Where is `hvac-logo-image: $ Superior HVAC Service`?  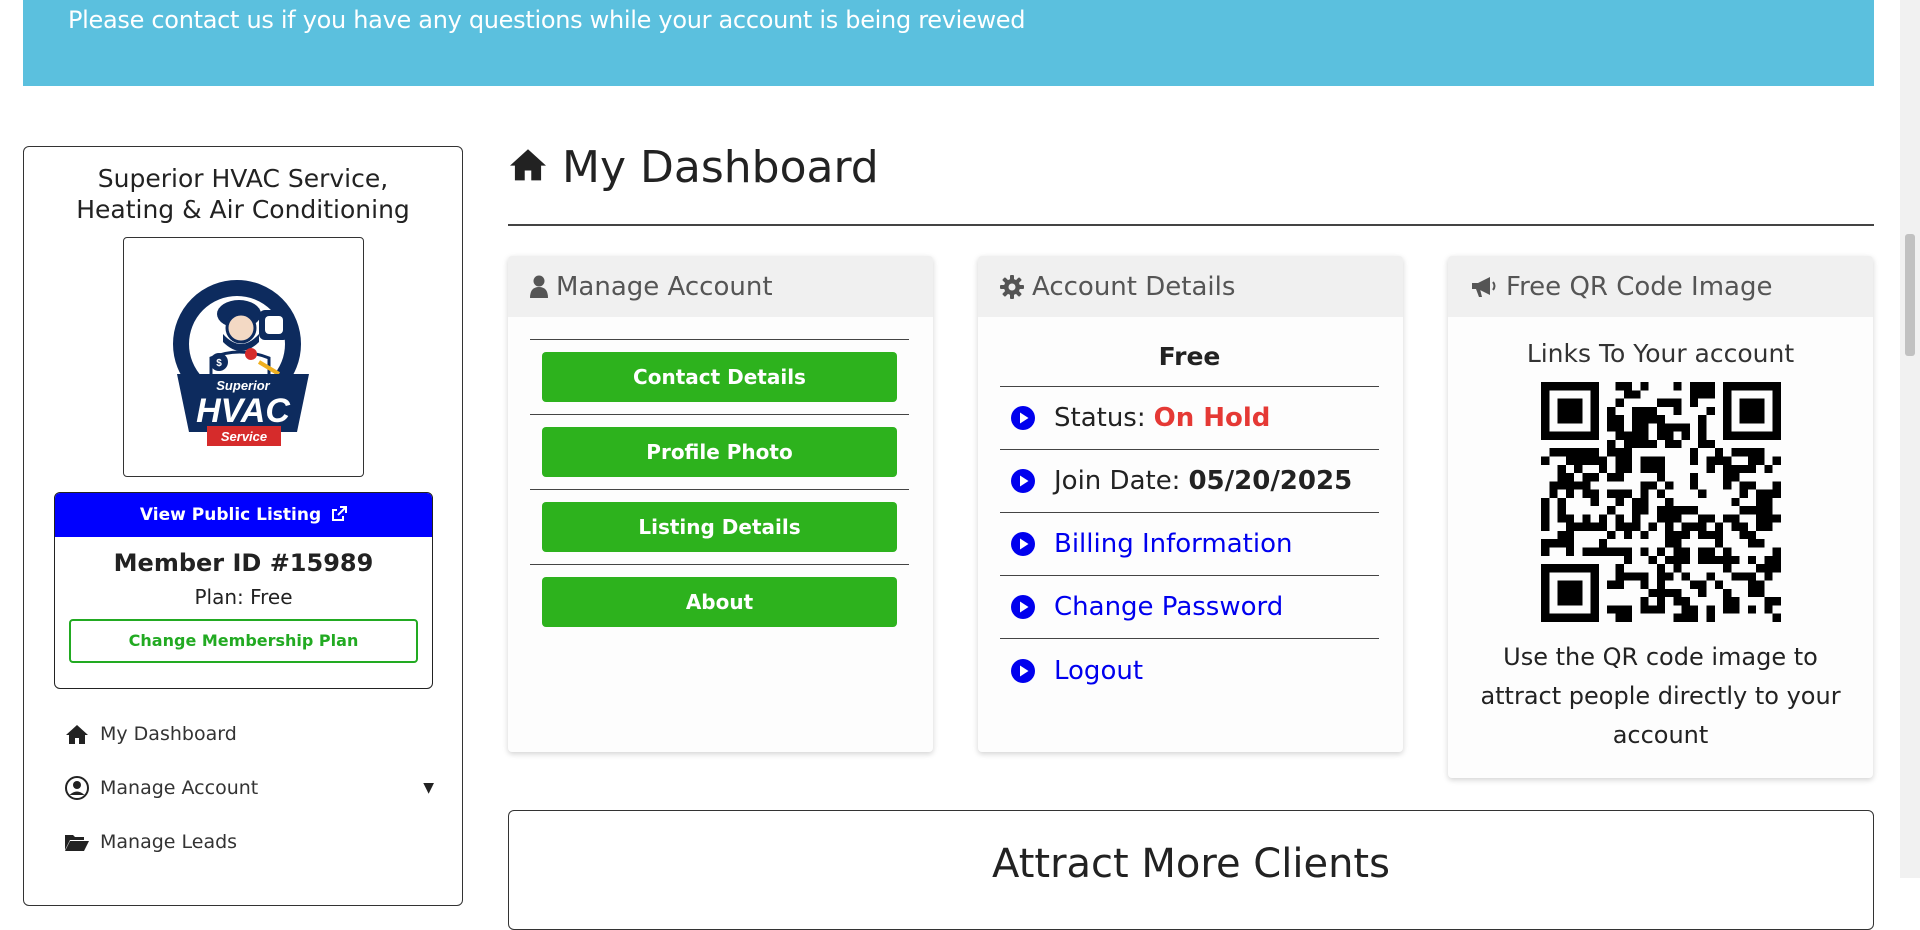
hvac-logo-image: $ Superior HVAC Service is located at coordinates (240, 363).